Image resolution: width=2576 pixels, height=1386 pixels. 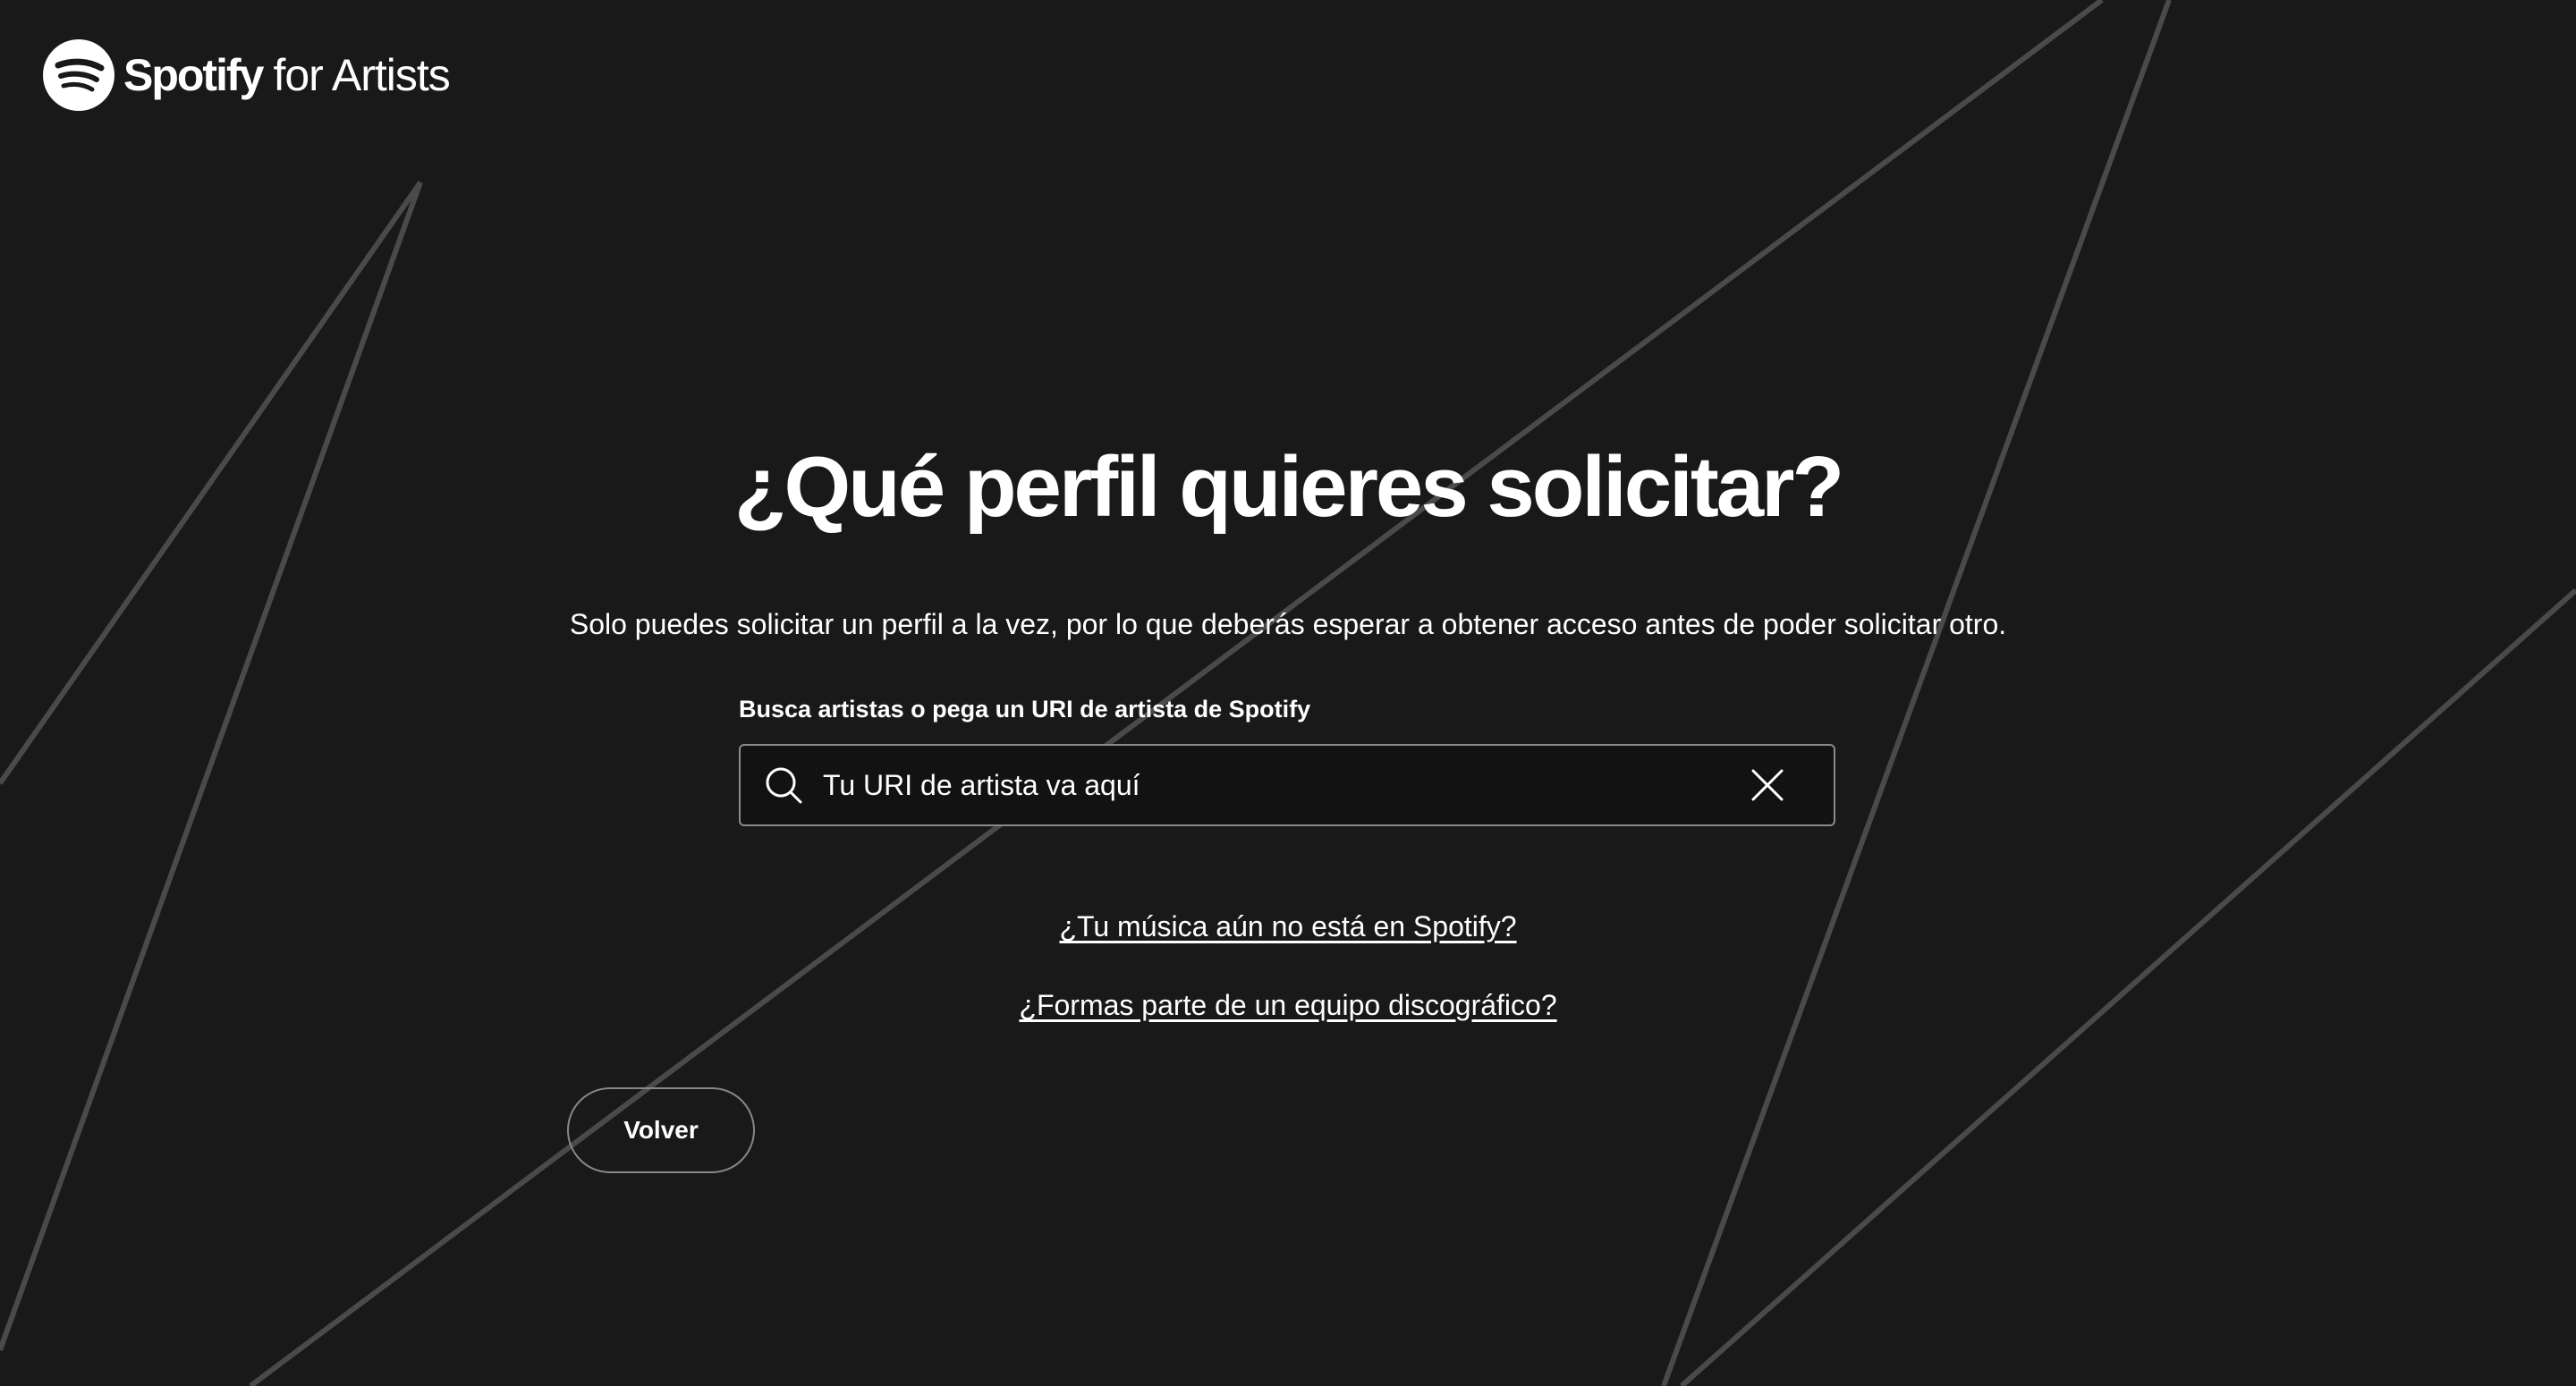 I want to click on link-container: ¿Formas parte de un equipo discográfico?, so click(x=1288, y=1006).